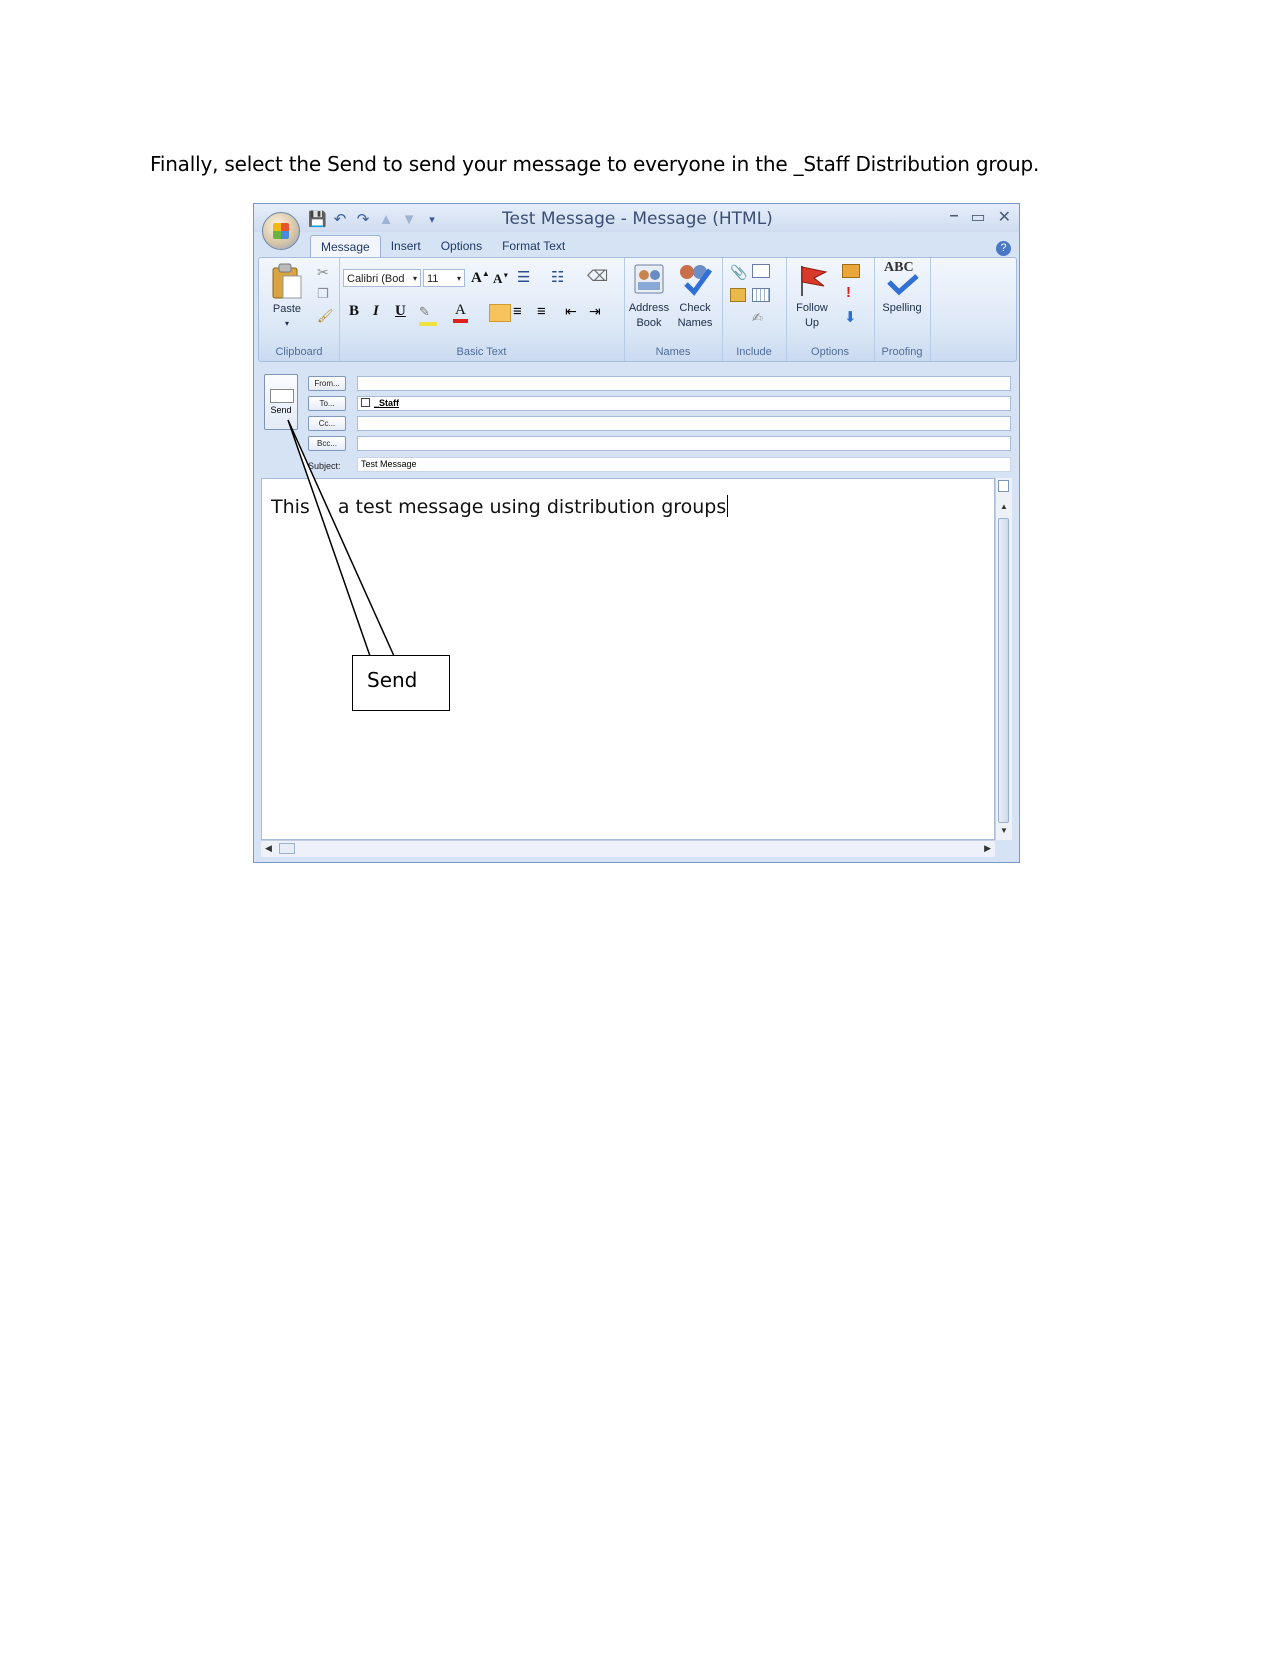  I want to click on font-name-select: Calibri (Bod ▾, so click(382, 278).